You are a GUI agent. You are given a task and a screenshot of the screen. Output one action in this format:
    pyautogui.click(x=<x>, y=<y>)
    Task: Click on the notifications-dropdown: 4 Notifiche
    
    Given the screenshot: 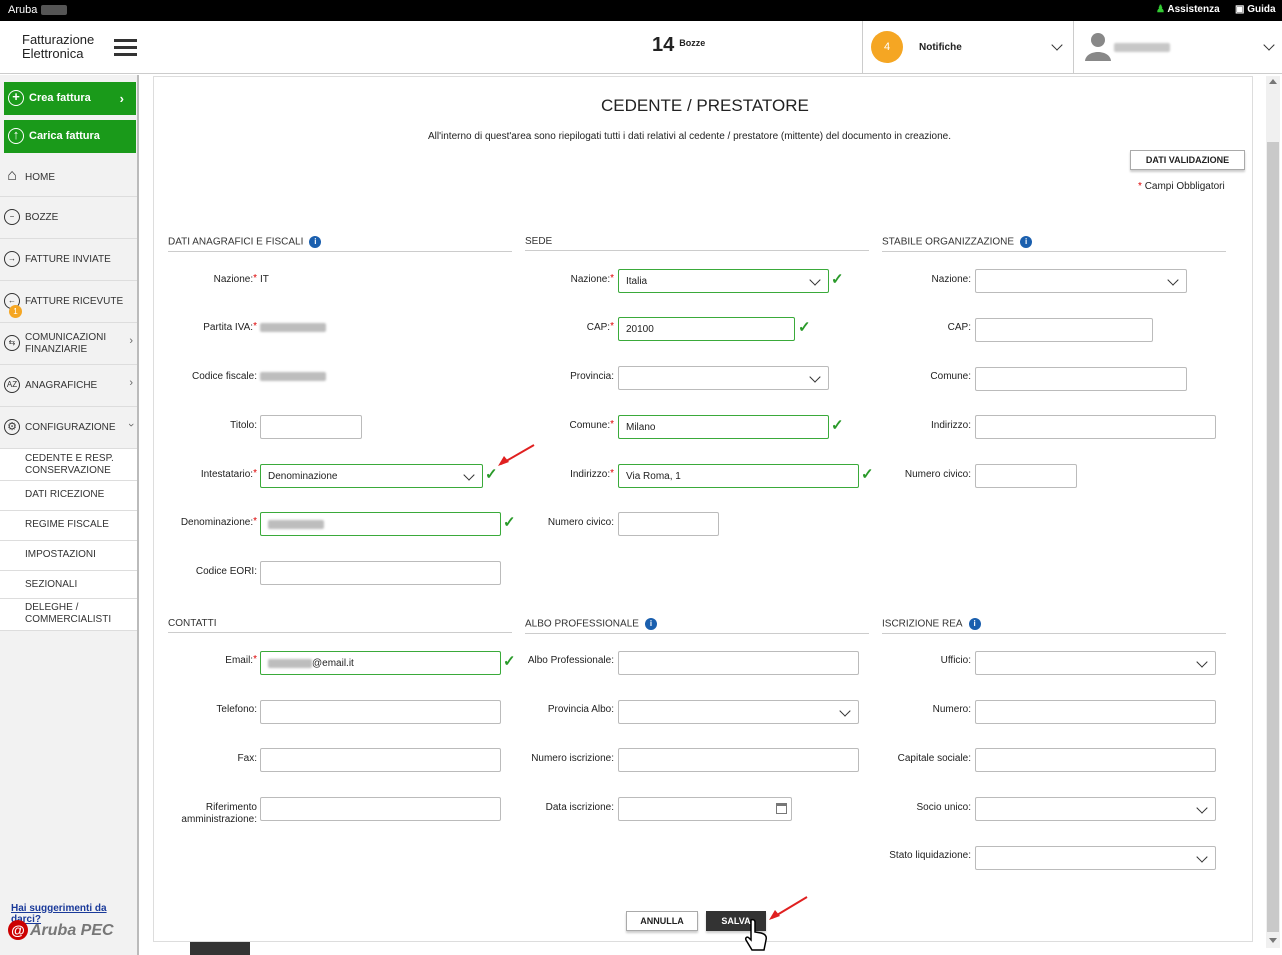 What is the action you would take?
    pyautogui.click(x=968, y=47)
    